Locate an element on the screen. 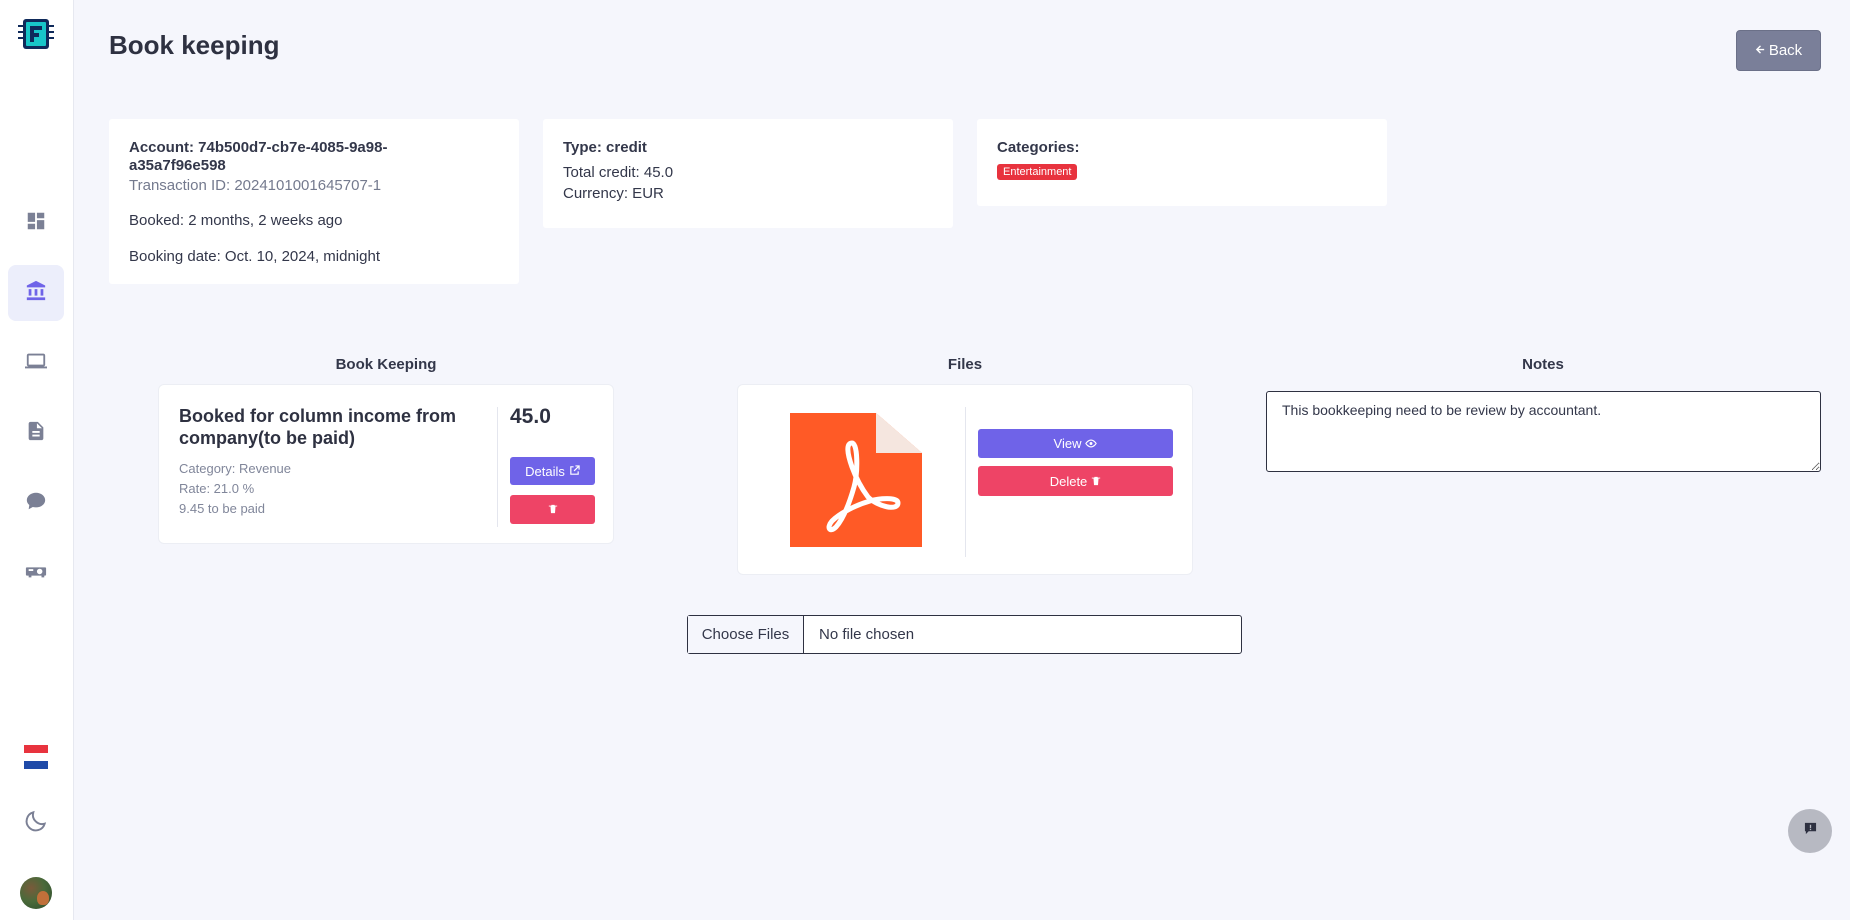 This screenshot has height=920, width=1850. pdf-file-icon is located at coordinates (856, 480).